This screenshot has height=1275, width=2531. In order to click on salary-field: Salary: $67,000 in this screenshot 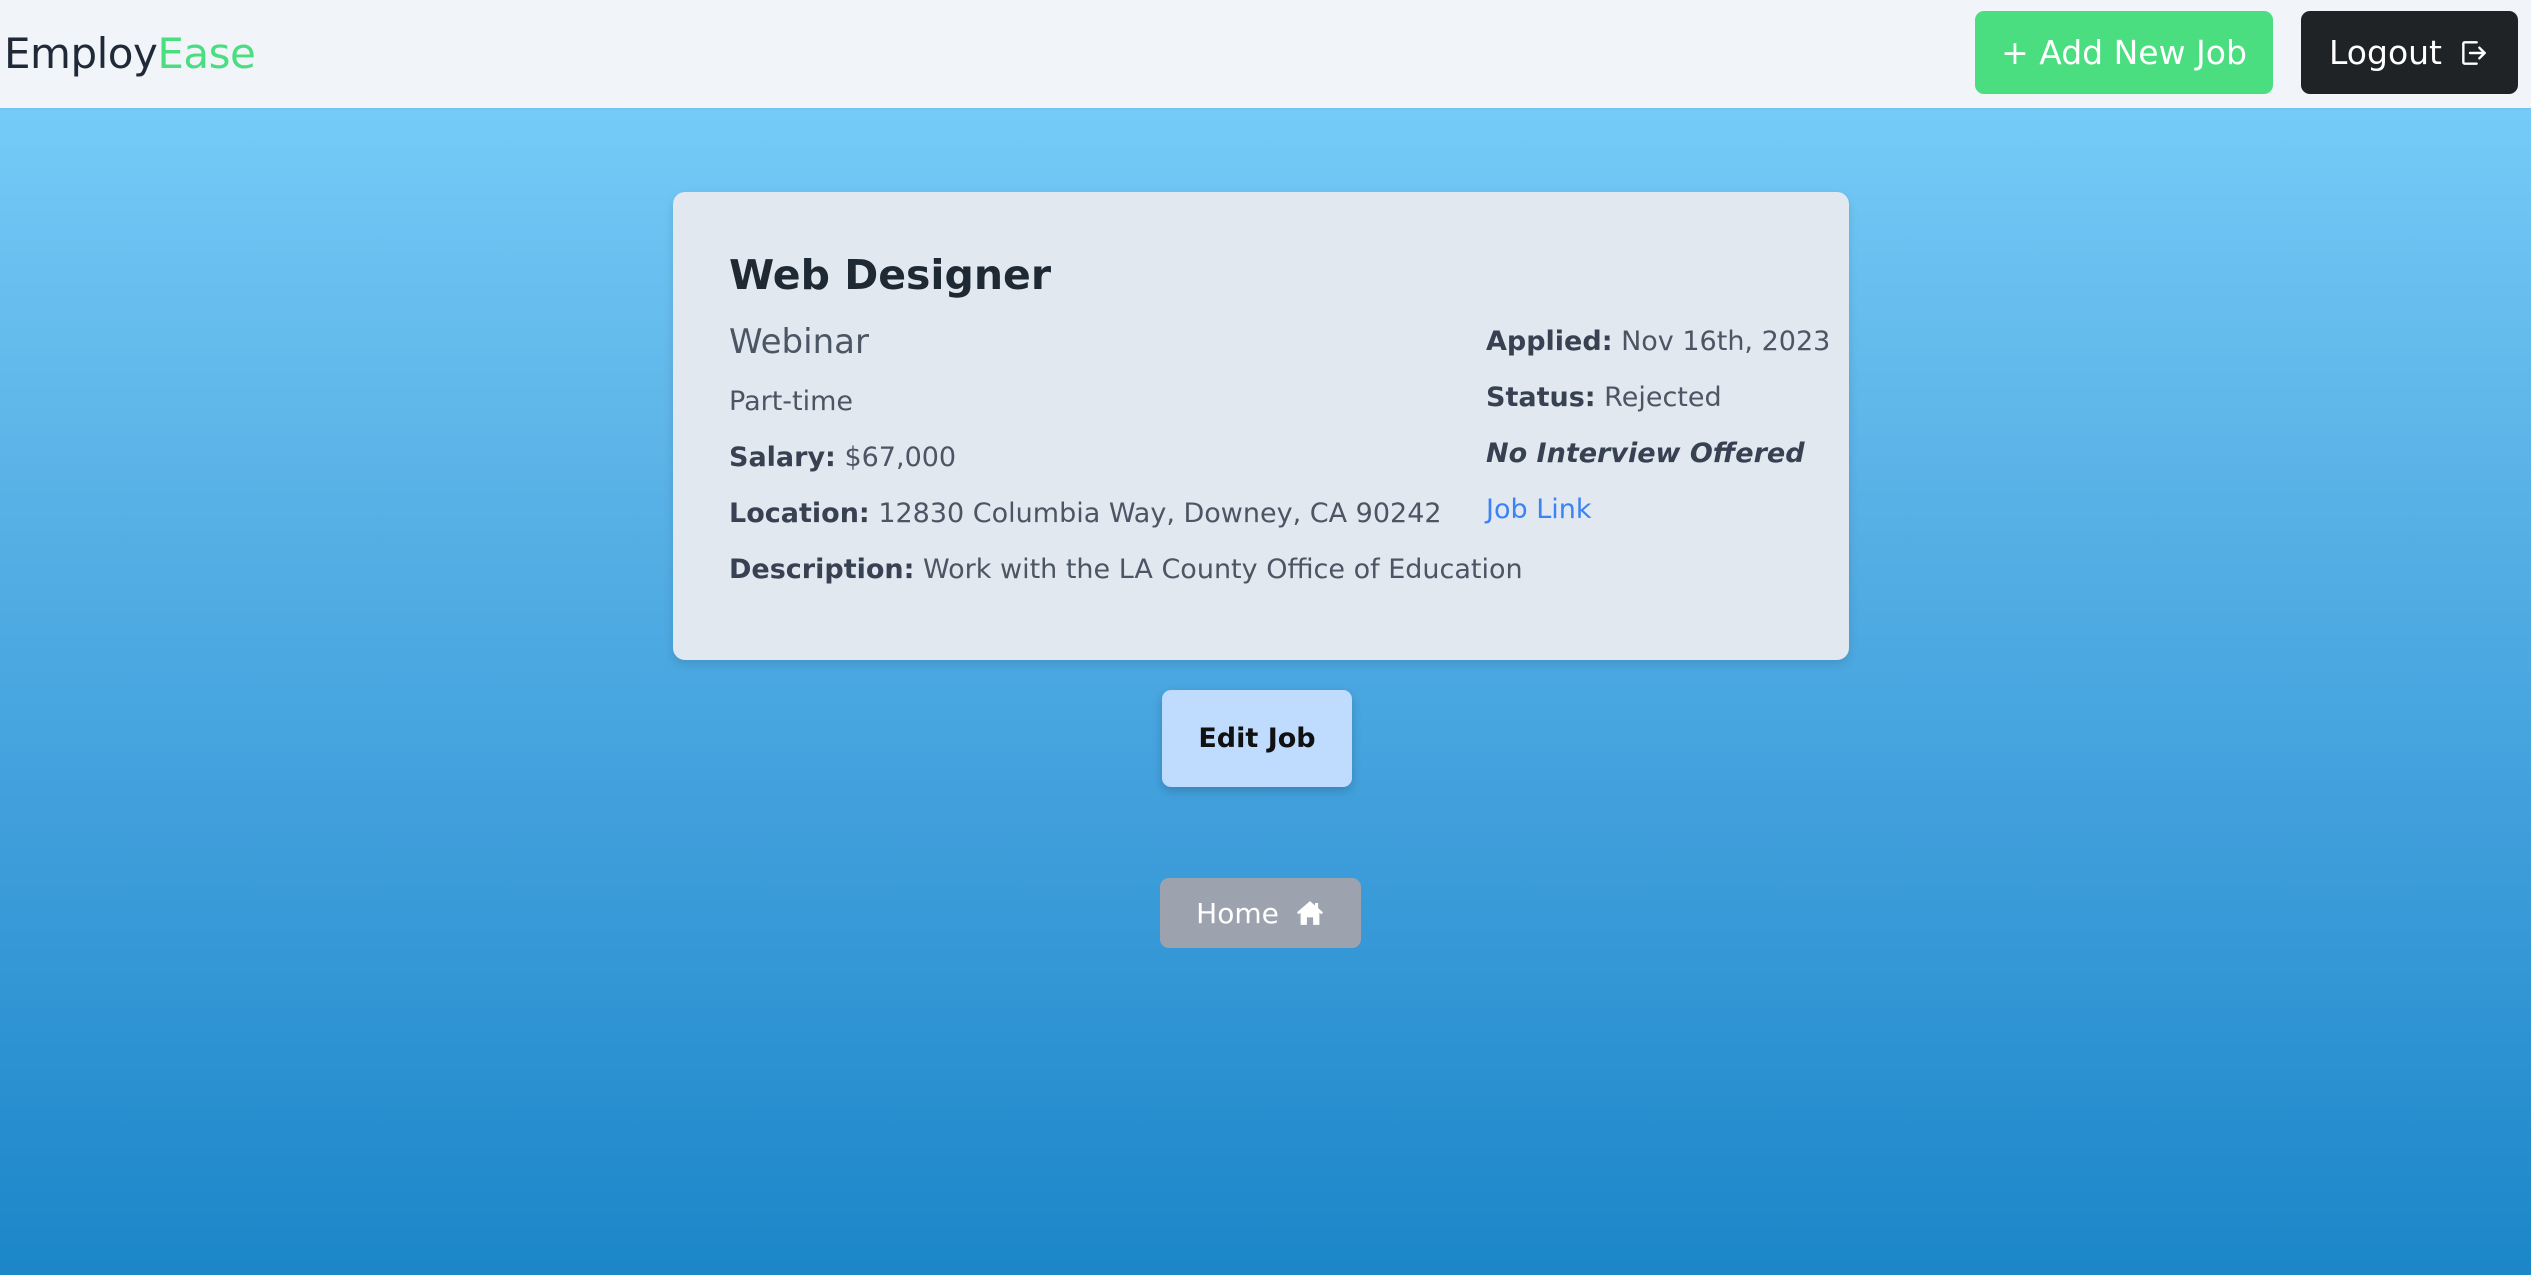, I will do `click(842, 458)`.